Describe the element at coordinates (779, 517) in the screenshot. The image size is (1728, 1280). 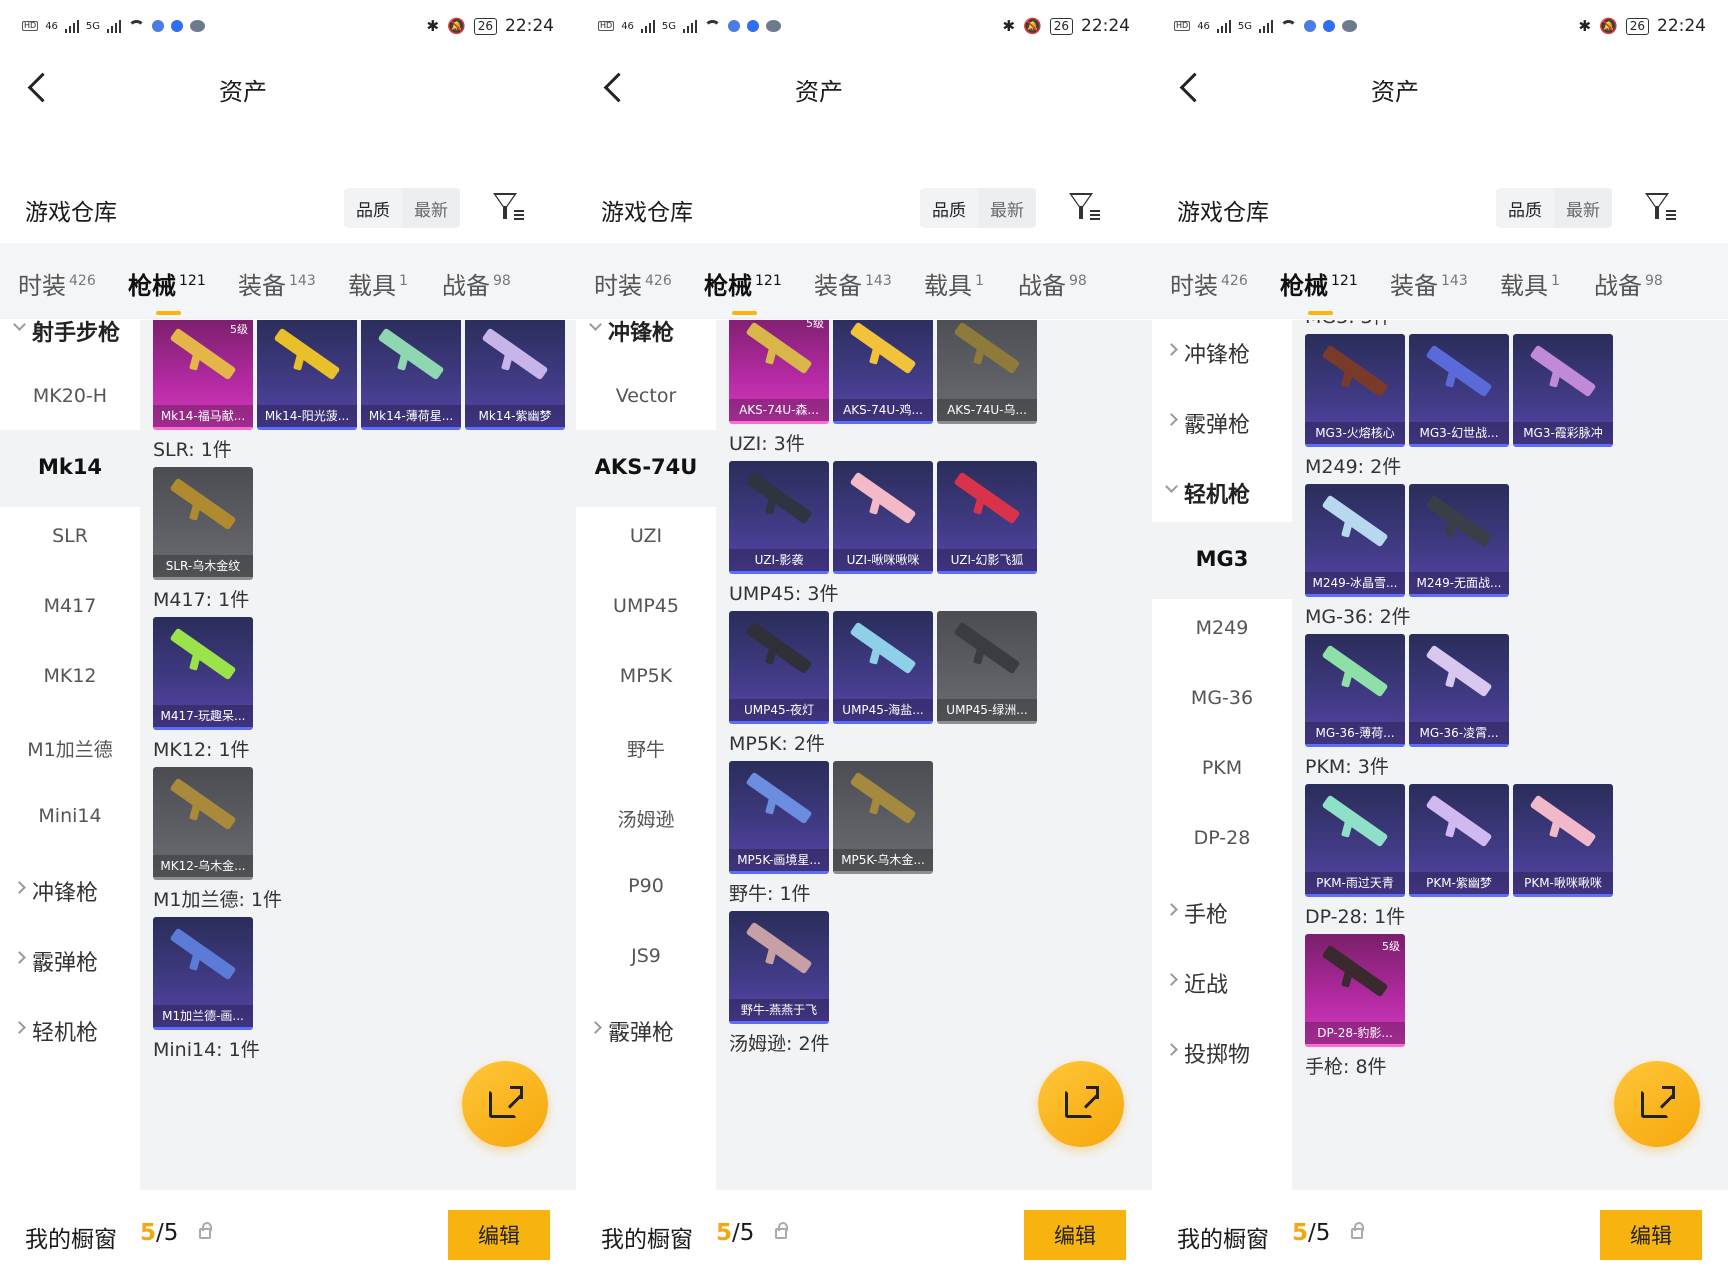
I see `skin-card: UZI-影袭` at that location.